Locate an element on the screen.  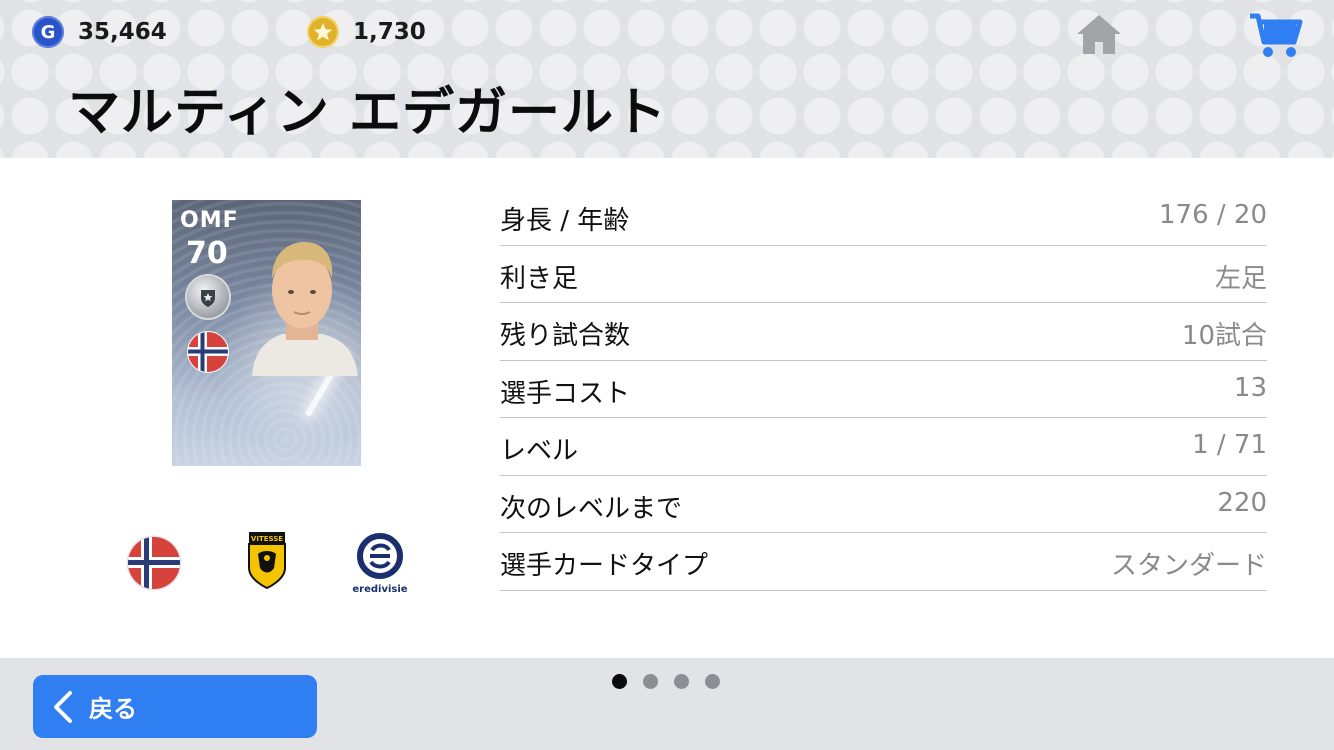
card-level-badge-icon is located at coordinates (208, 297).